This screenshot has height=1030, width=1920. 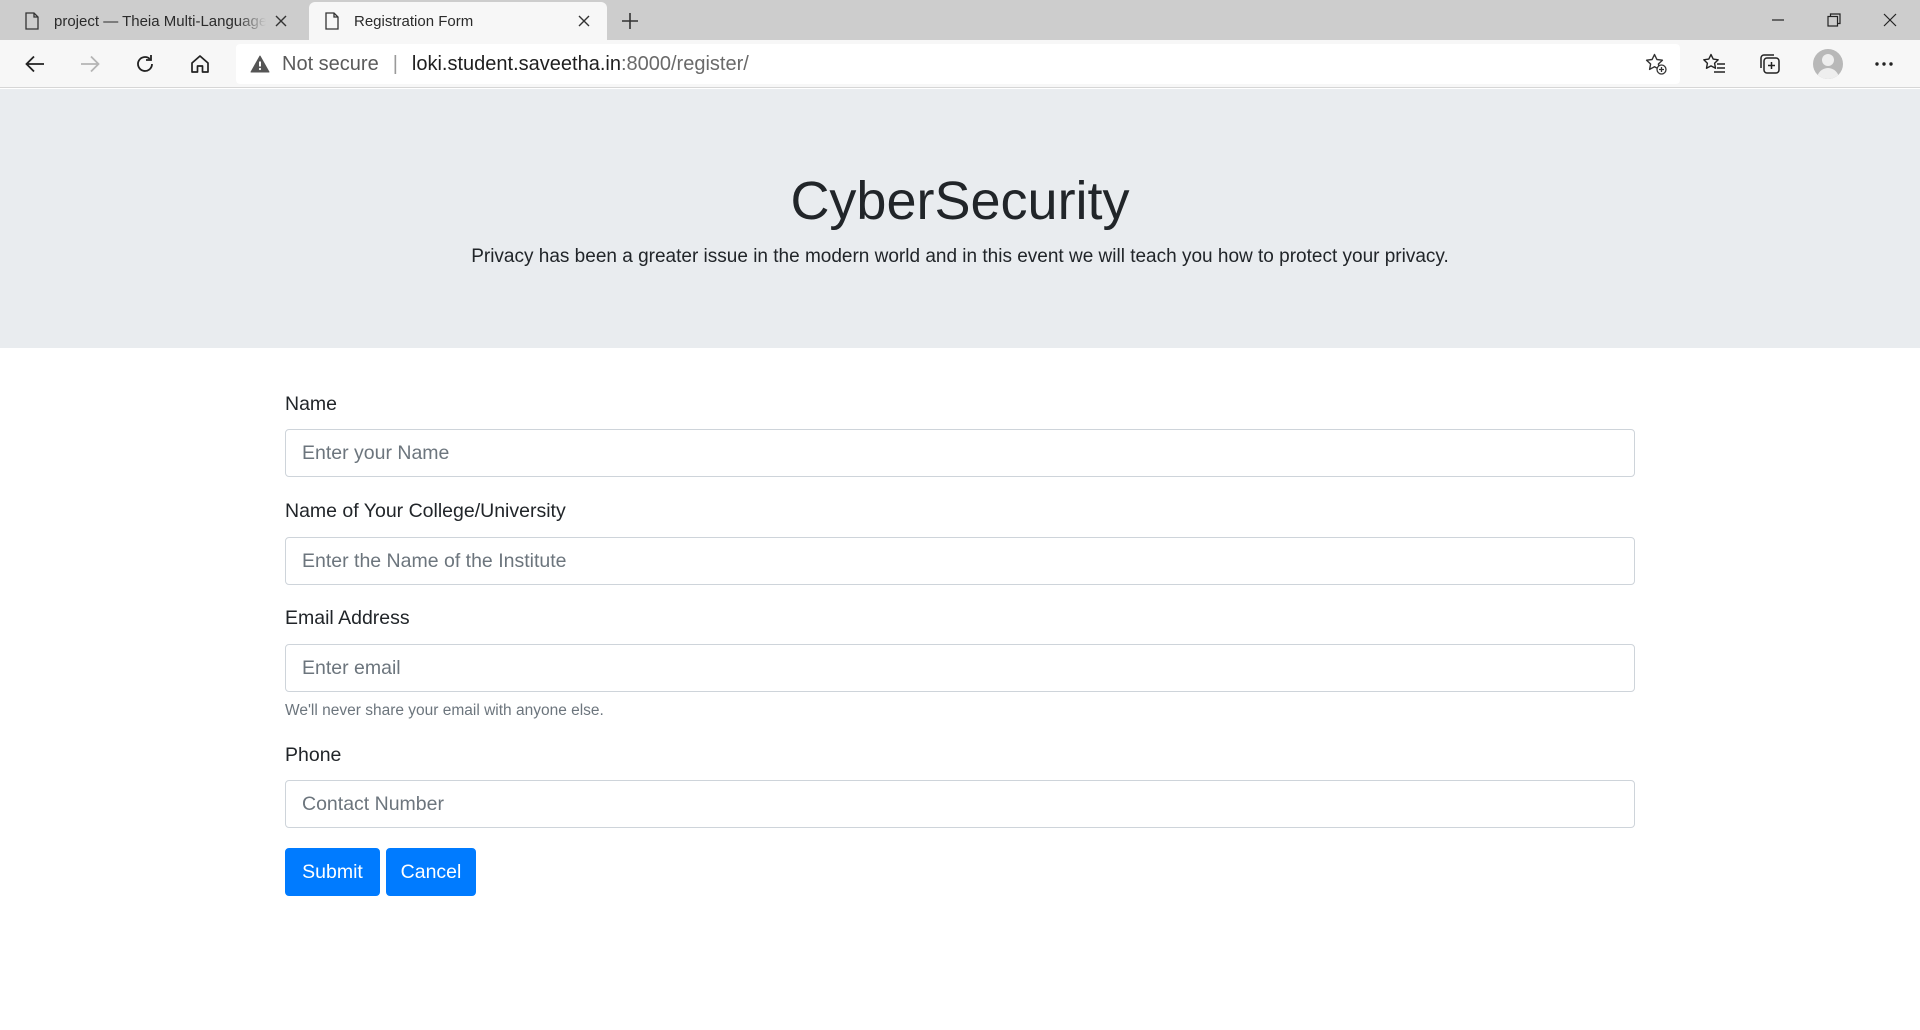 I want to click on favorites-button, so click(x=1714, y=64).